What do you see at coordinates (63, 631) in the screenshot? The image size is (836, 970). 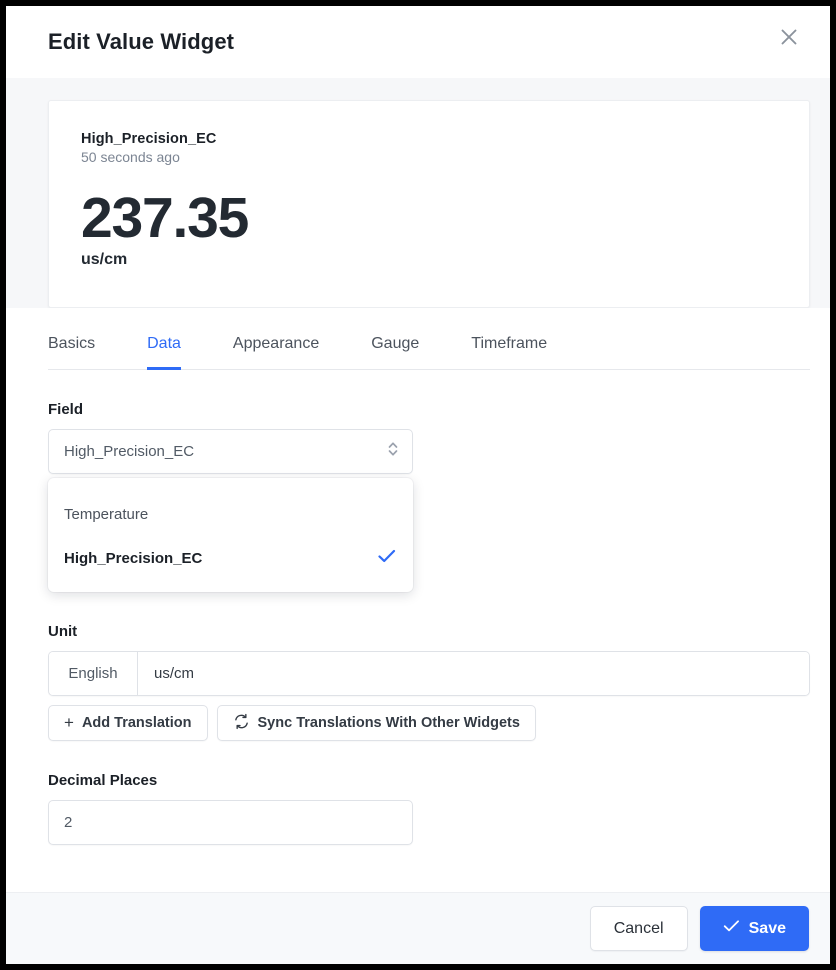 I see `unit-label: Unit` at bounding box center [63, 631].